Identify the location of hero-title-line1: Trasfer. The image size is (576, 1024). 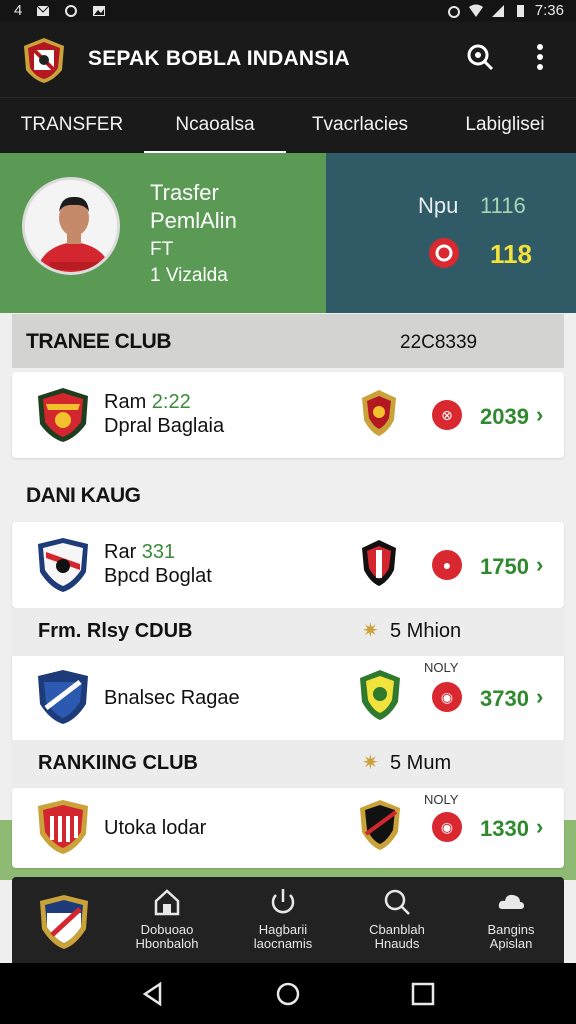
(184, 192).